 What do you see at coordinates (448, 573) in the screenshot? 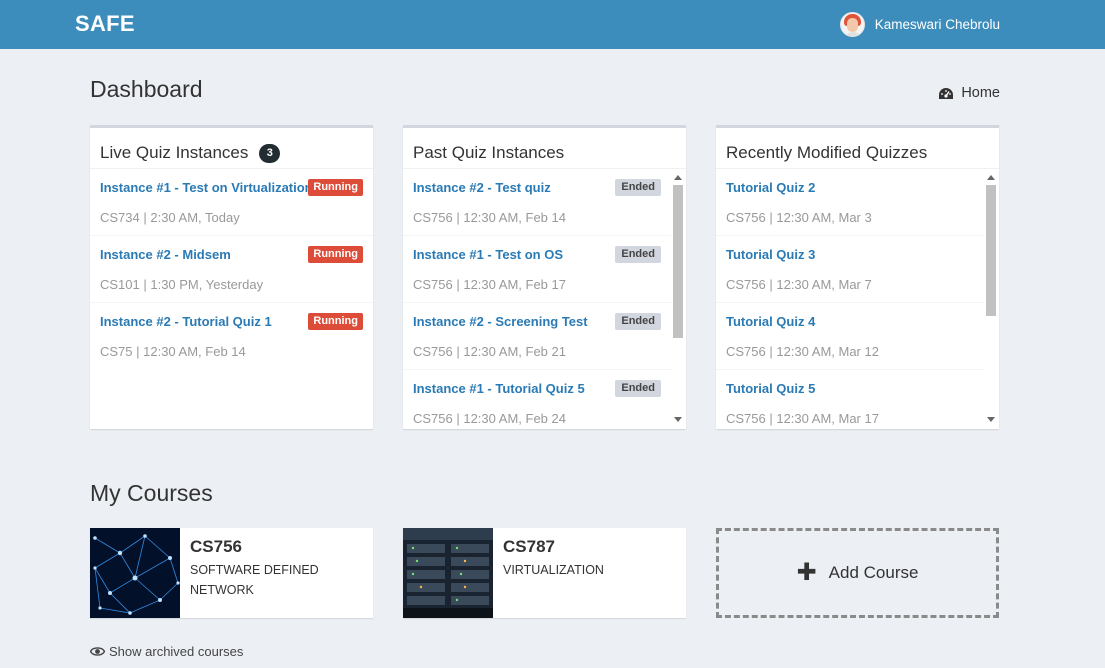
I see `course-thumbnail-server-image` at bounding box center [448, 573].